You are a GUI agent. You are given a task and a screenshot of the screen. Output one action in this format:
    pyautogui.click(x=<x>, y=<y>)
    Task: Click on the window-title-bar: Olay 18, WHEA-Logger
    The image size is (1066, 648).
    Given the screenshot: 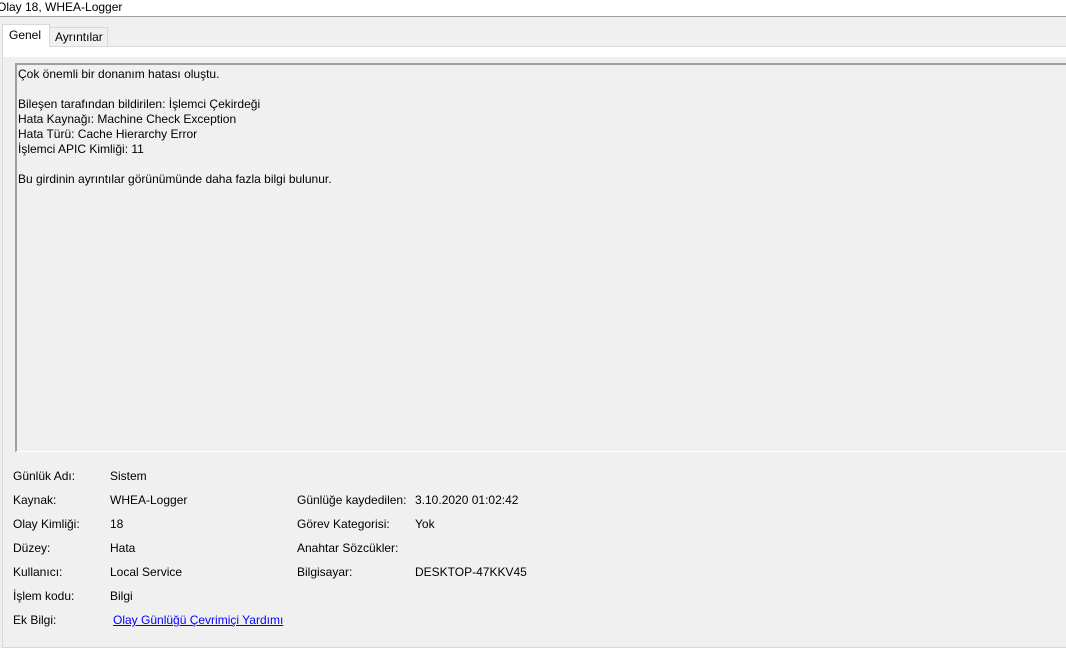 What is the action you would take?
    pyautogui.click(x=533, y=8)
    